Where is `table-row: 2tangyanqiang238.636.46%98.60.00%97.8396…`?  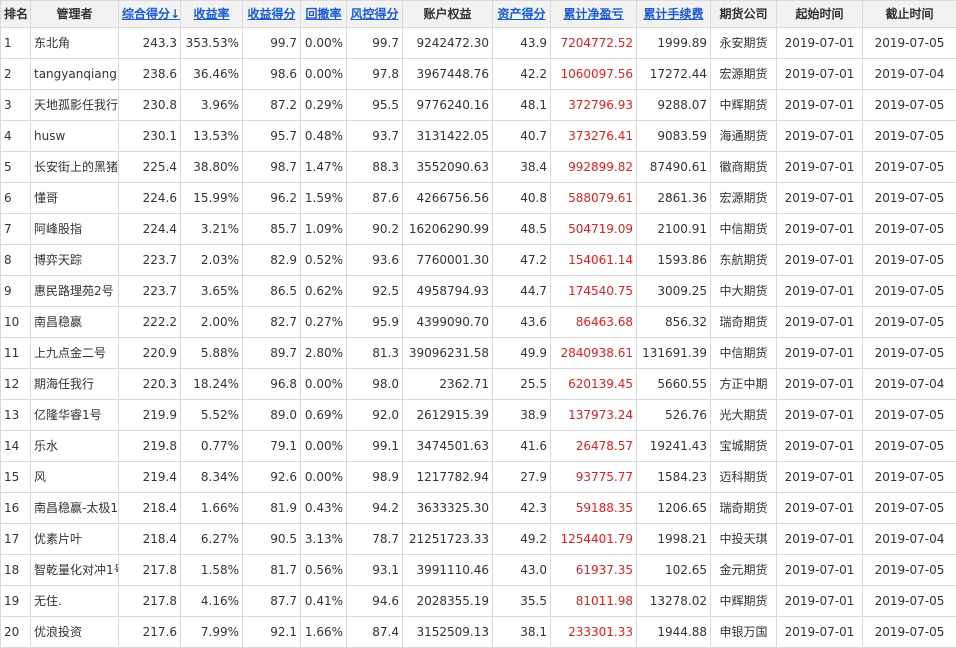
table-row: 2tangyanqiang238.636.46%98.60.00%97.8396… is located at coordinates (478, 74).